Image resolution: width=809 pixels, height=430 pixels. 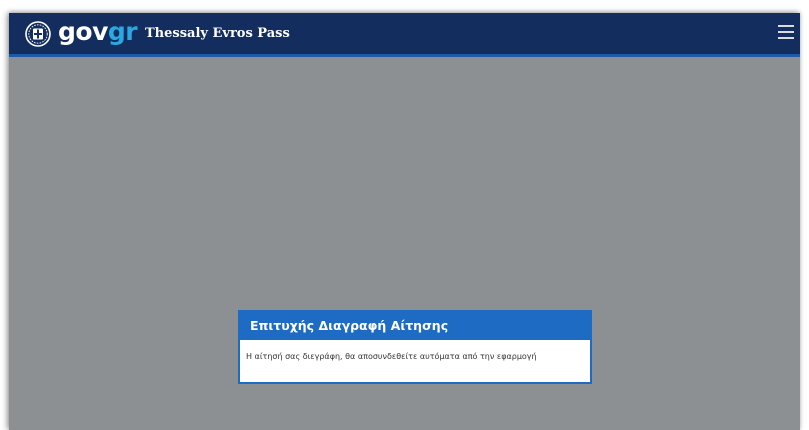 I want to click on logo-gr-text: gr, so click(x=122, y=31).